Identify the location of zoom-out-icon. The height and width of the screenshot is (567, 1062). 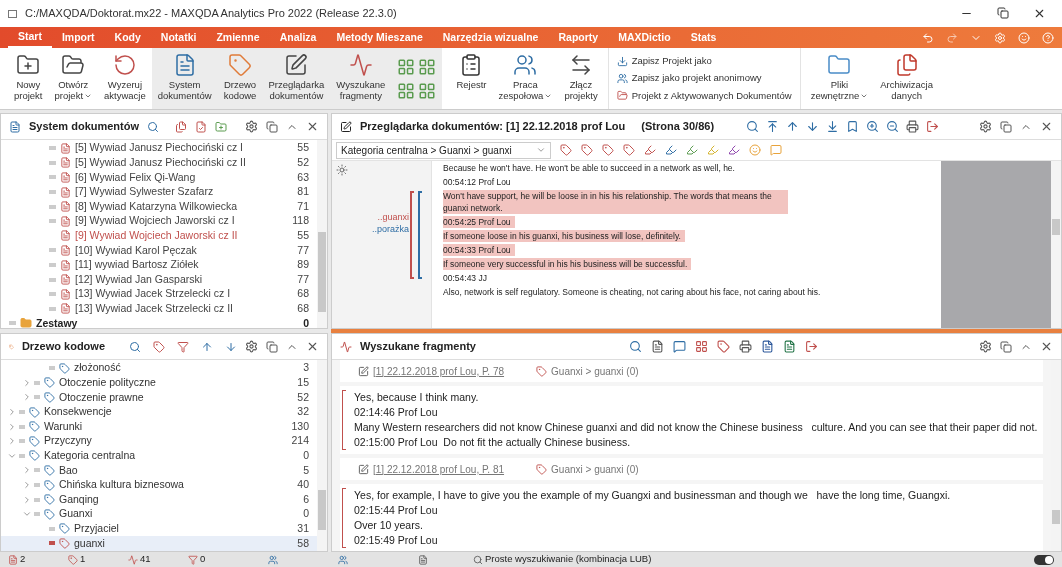
(892, 126).